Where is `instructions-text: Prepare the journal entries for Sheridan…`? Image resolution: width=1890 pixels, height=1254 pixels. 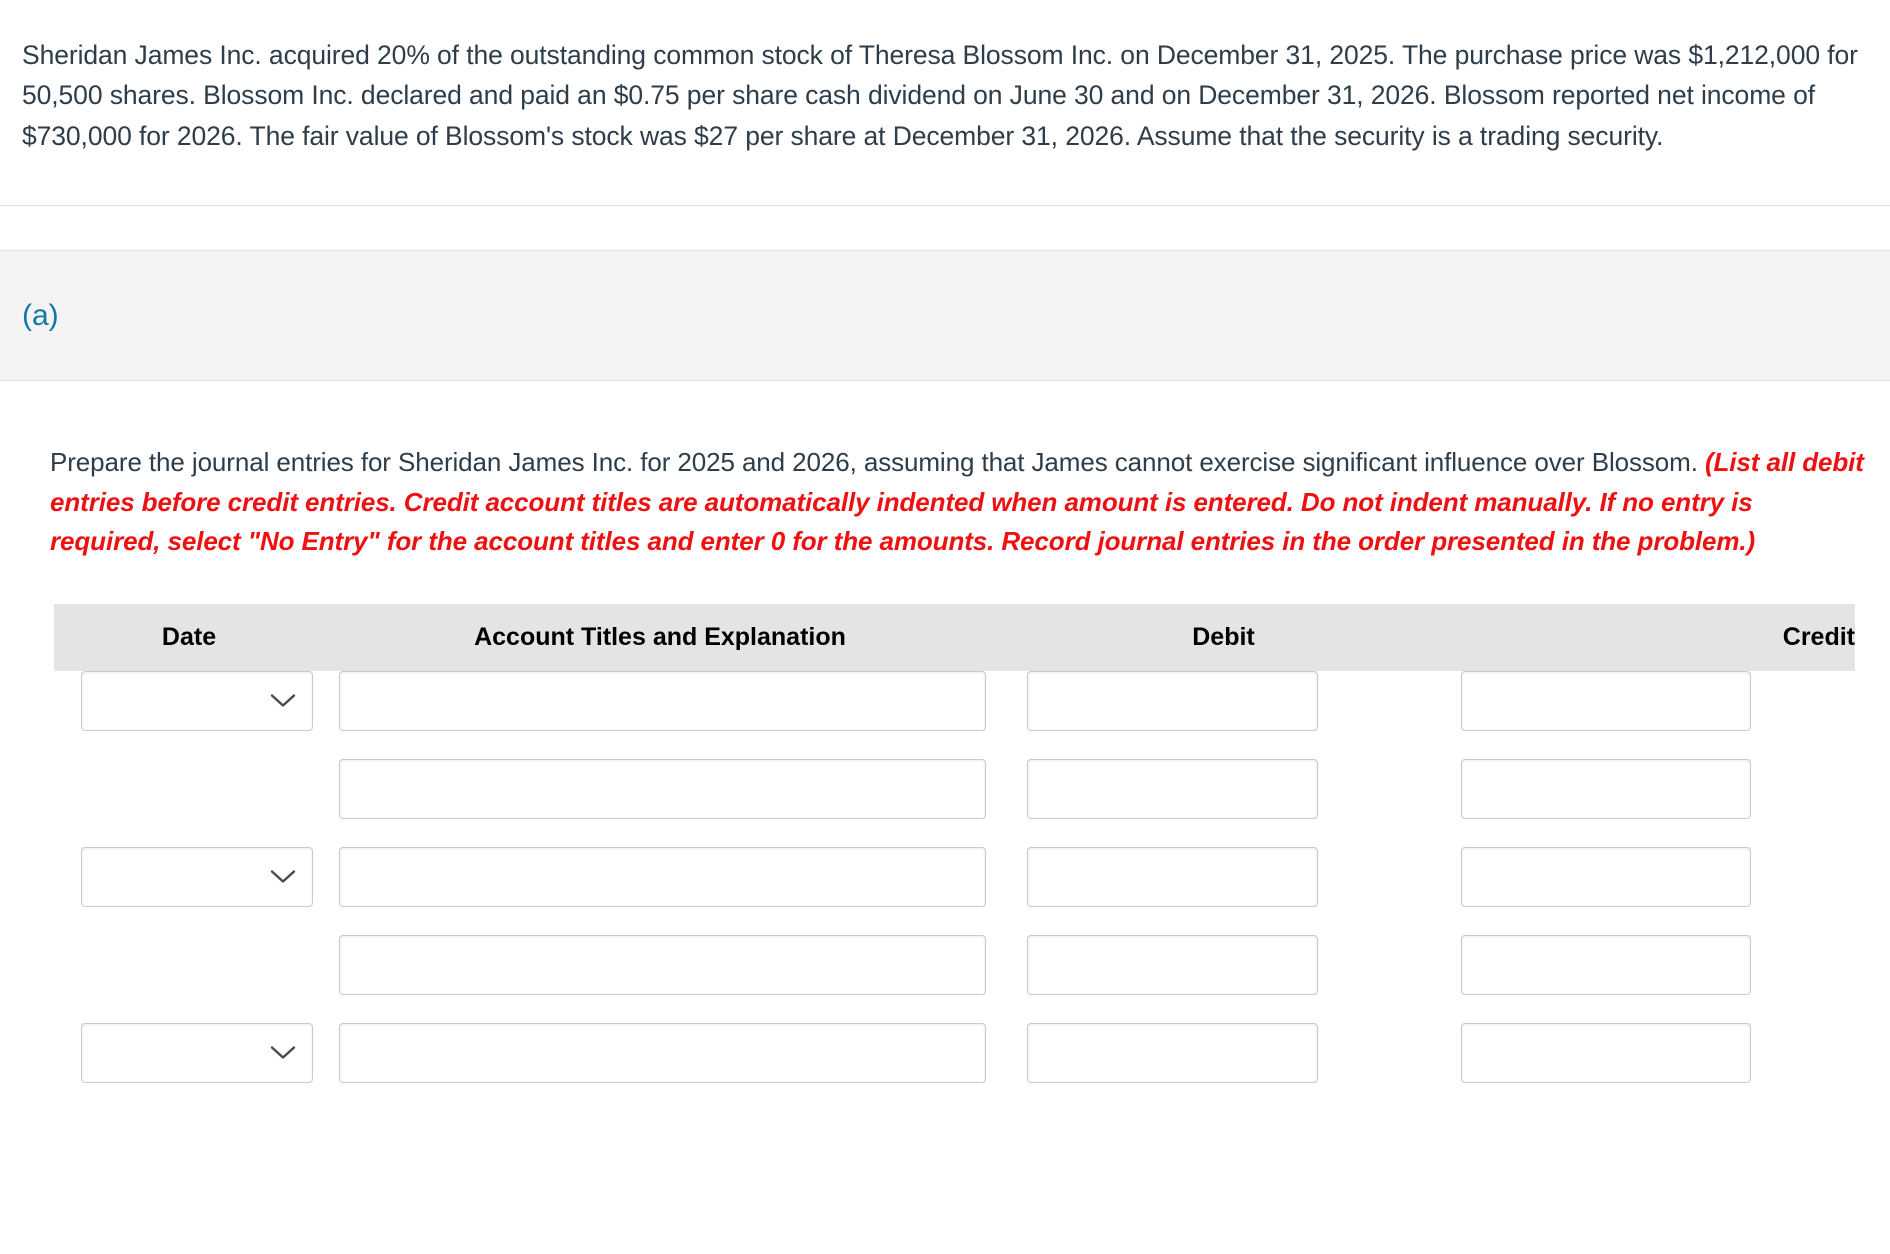 instructions-text: Prepare the journal entries for Sheridan… is located at coordinates (959, 502).